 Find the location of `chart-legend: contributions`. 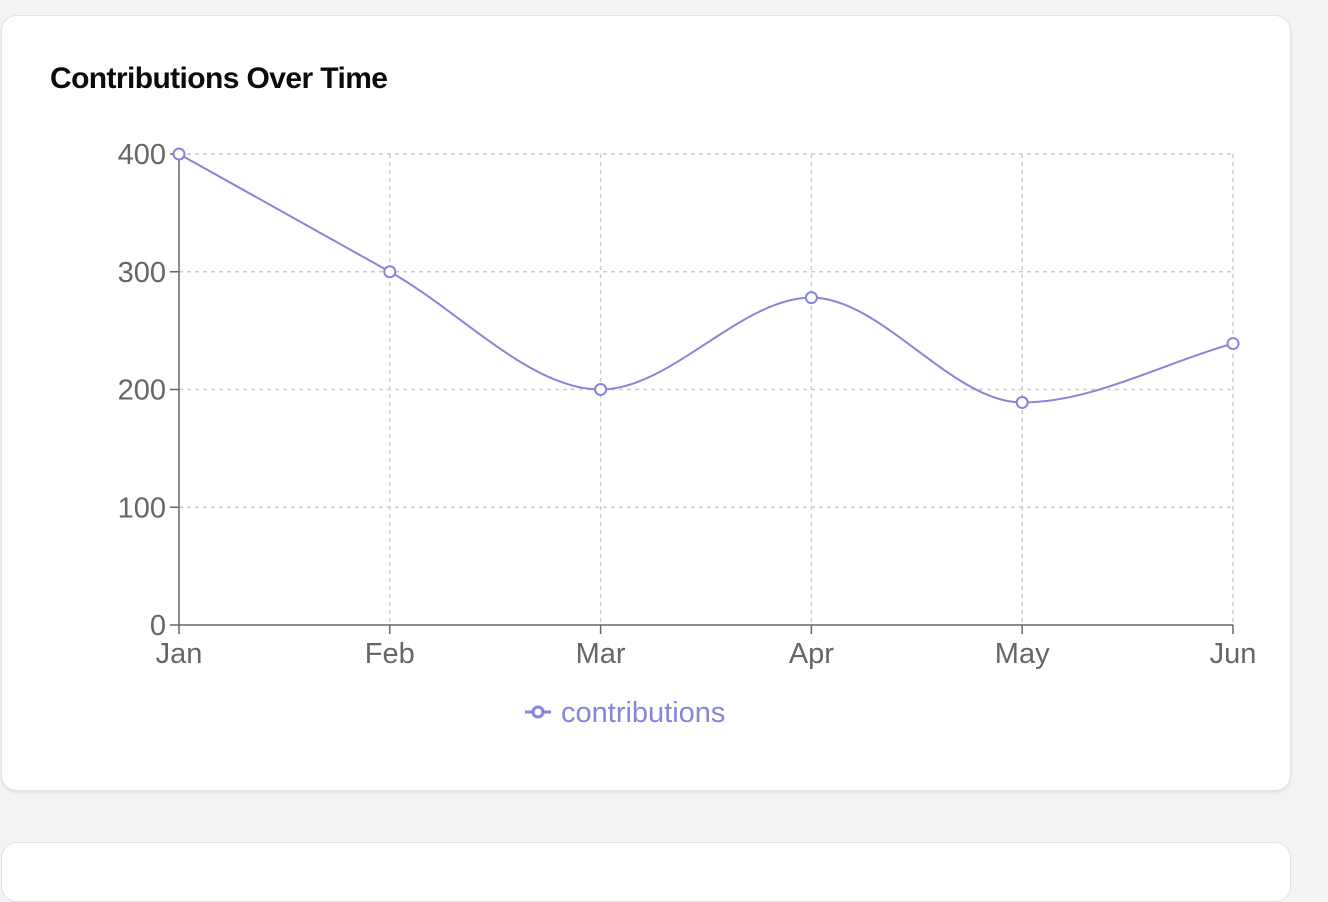

chart-legend: contributions is located at coordinates (625, 713).